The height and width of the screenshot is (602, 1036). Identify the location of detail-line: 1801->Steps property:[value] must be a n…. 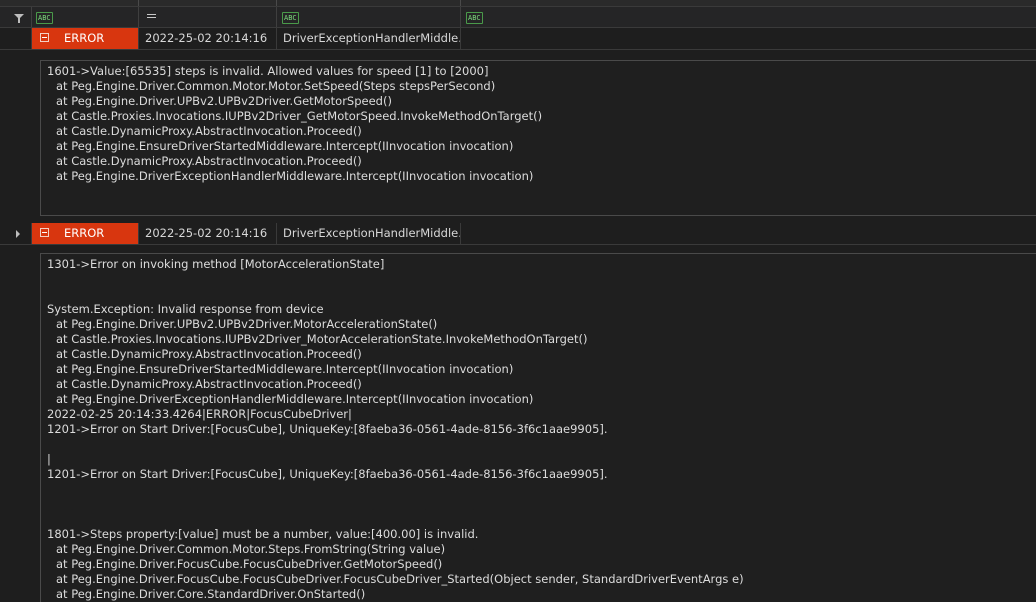
(263, 534).